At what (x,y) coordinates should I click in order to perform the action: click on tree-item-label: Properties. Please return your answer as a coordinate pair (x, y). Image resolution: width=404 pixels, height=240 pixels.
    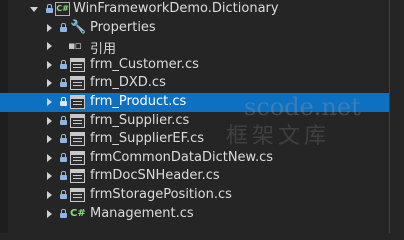
    Looking at the image, I should click on (123, 27).